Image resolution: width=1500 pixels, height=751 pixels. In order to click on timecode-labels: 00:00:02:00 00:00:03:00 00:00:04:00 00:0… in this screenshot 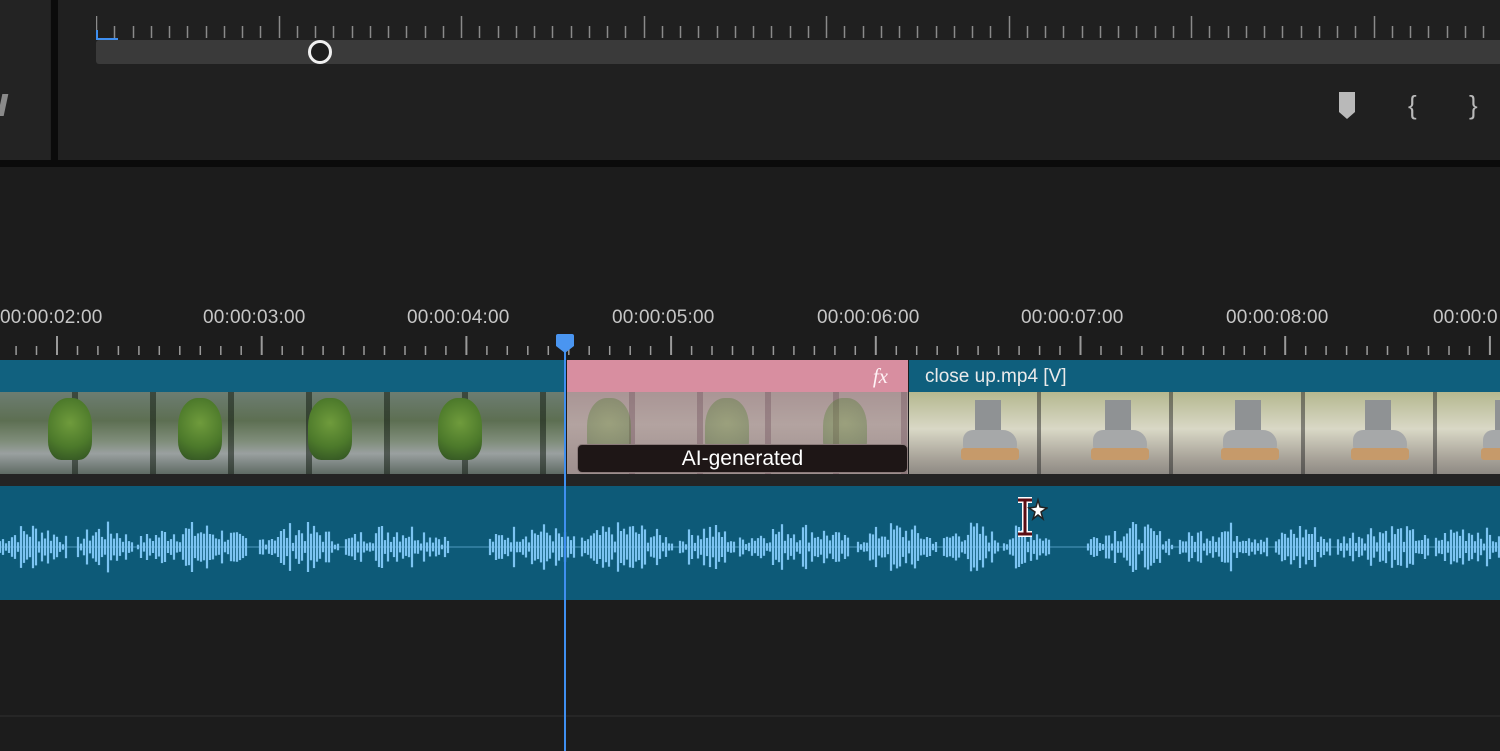, I will do `click(750, 321)`.